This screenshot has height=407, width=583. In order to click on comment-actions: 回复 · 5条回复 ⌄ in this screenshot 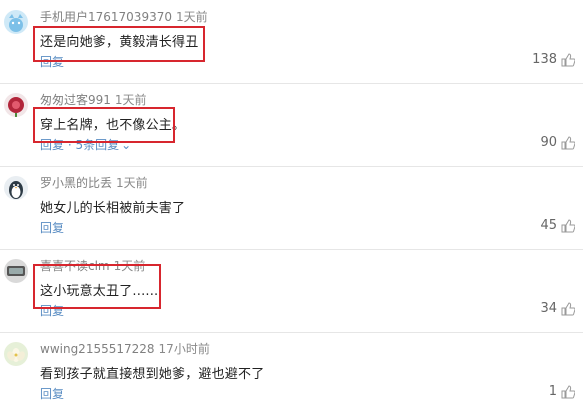, I will do `click(85, 144)`.